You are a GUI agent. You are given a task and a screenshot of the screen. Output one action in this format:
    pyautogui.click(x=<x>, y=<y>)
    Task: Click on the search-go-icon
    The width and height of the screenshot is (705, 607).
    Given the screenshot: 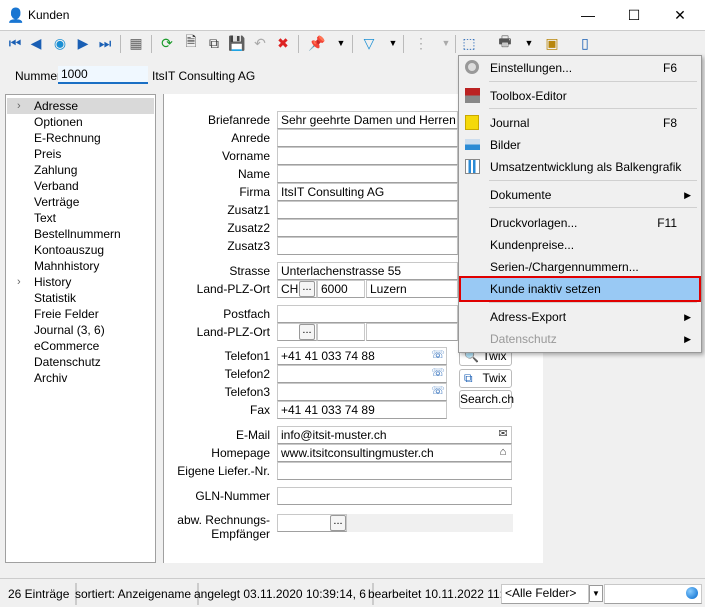 What is the action you would take?
    pyautogui.click(x=692, y=593)
    